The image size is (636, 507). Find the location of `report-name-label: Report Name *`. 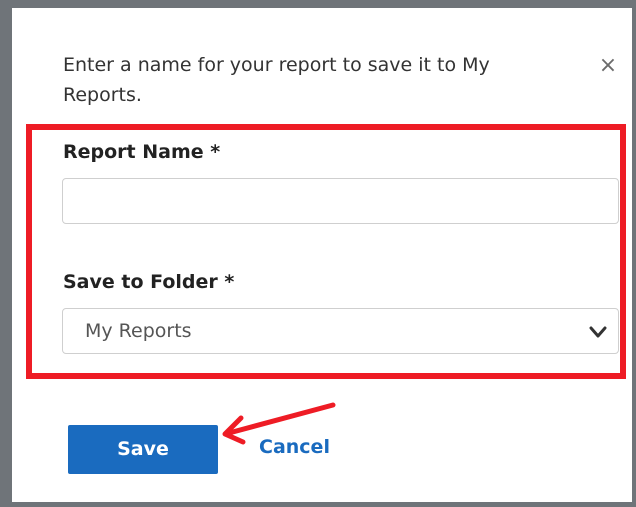

report-name-label: Report Name * is located at coordinates (142, 152).